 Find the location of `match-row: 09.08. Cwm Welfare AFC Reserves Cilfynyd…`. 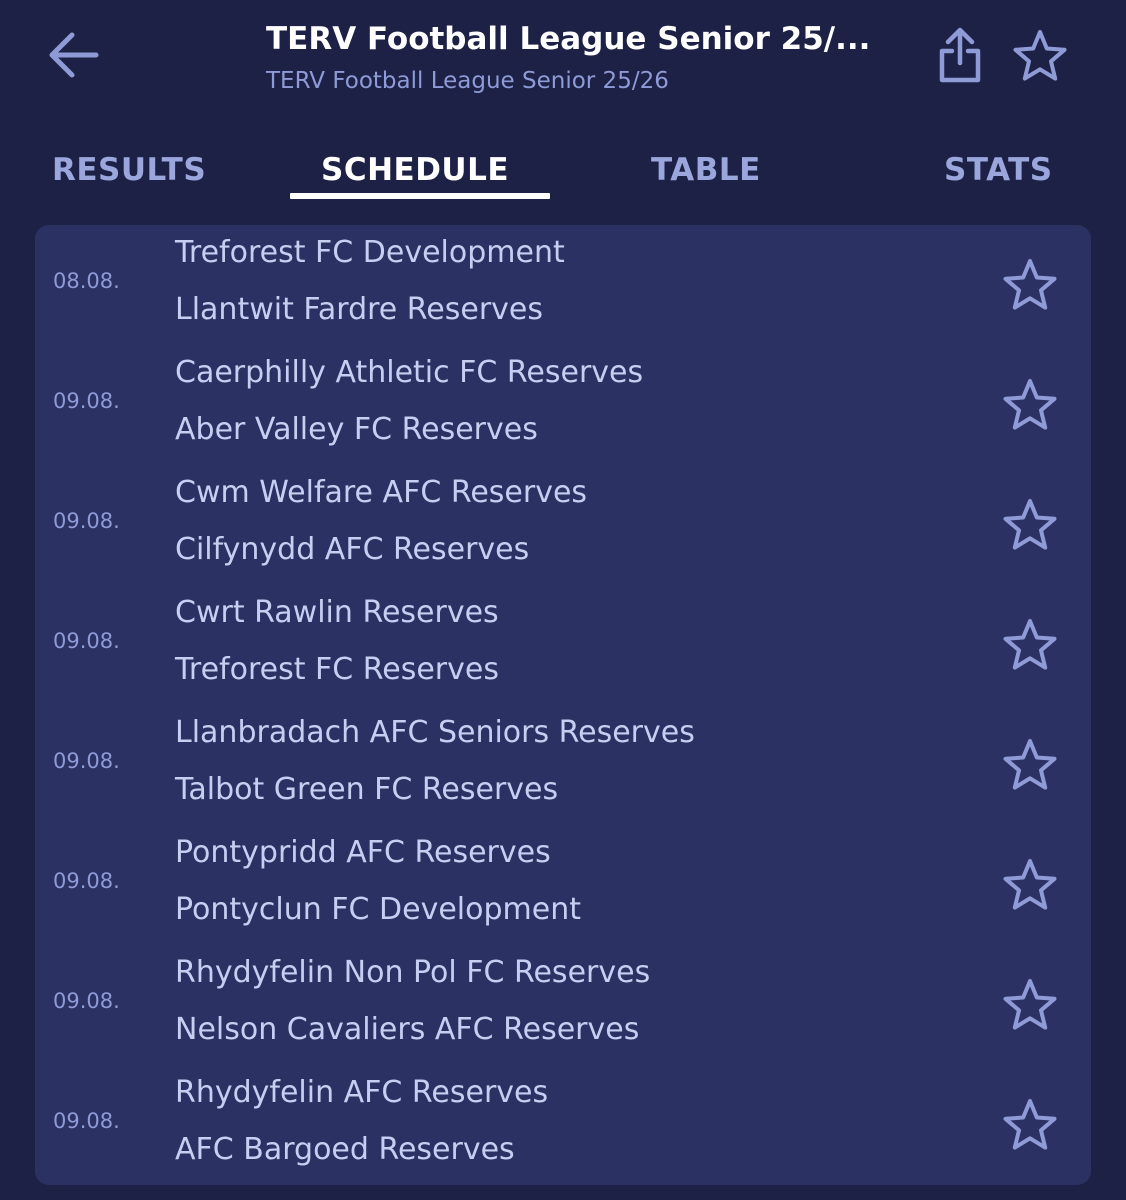

match-row: 09.08. Cwm Welfare AFC Reserves Cilfynyd… is located at coordinates (563, 524).